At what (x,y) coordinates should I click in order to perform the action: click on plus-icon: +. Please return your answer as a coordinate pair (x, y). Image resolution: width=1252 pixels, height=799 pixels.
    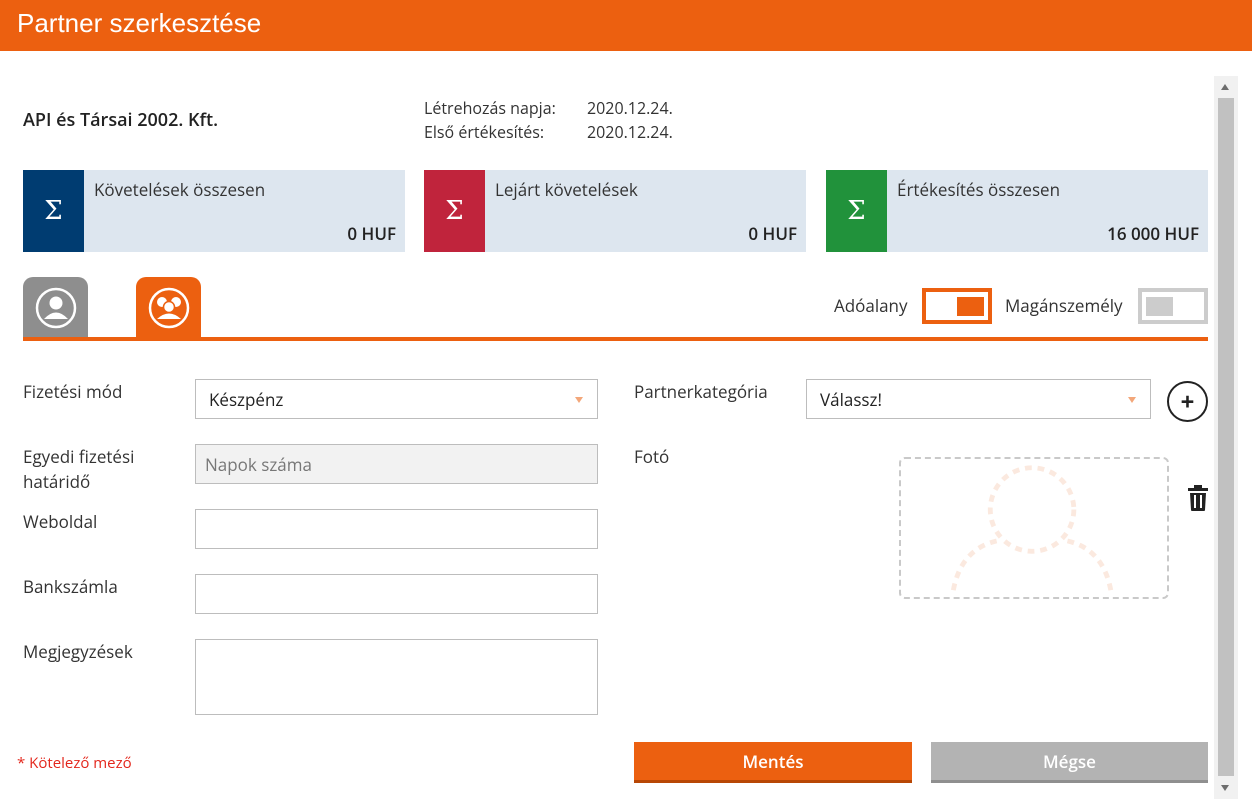
    Looking at the image, I should click on (1187, 401).